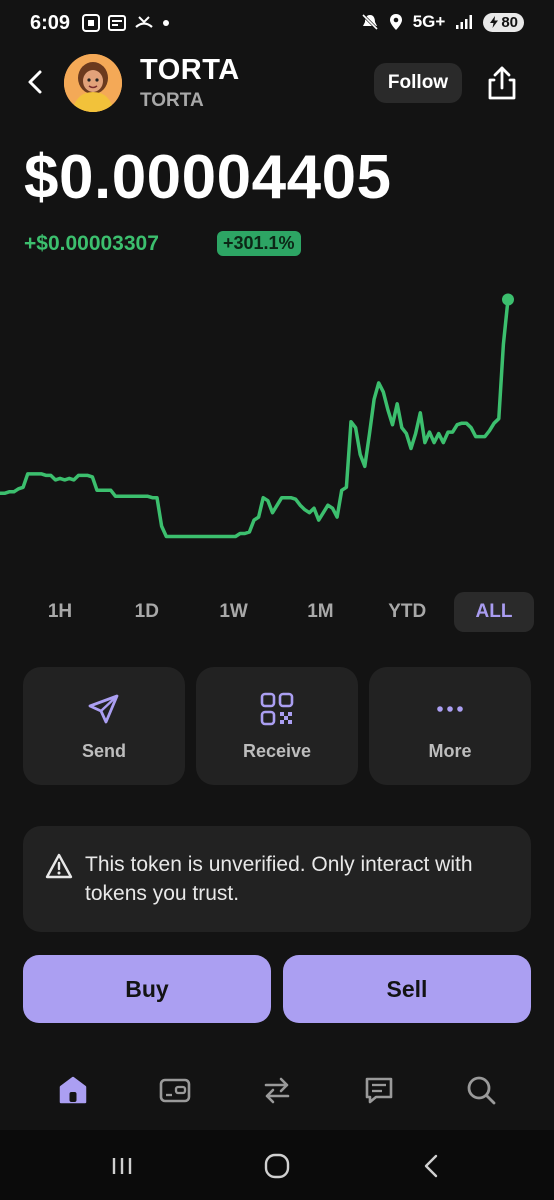 The height and width of the screenshot is (1200, 554). I want to click on nav-search, so click(481, 1090).